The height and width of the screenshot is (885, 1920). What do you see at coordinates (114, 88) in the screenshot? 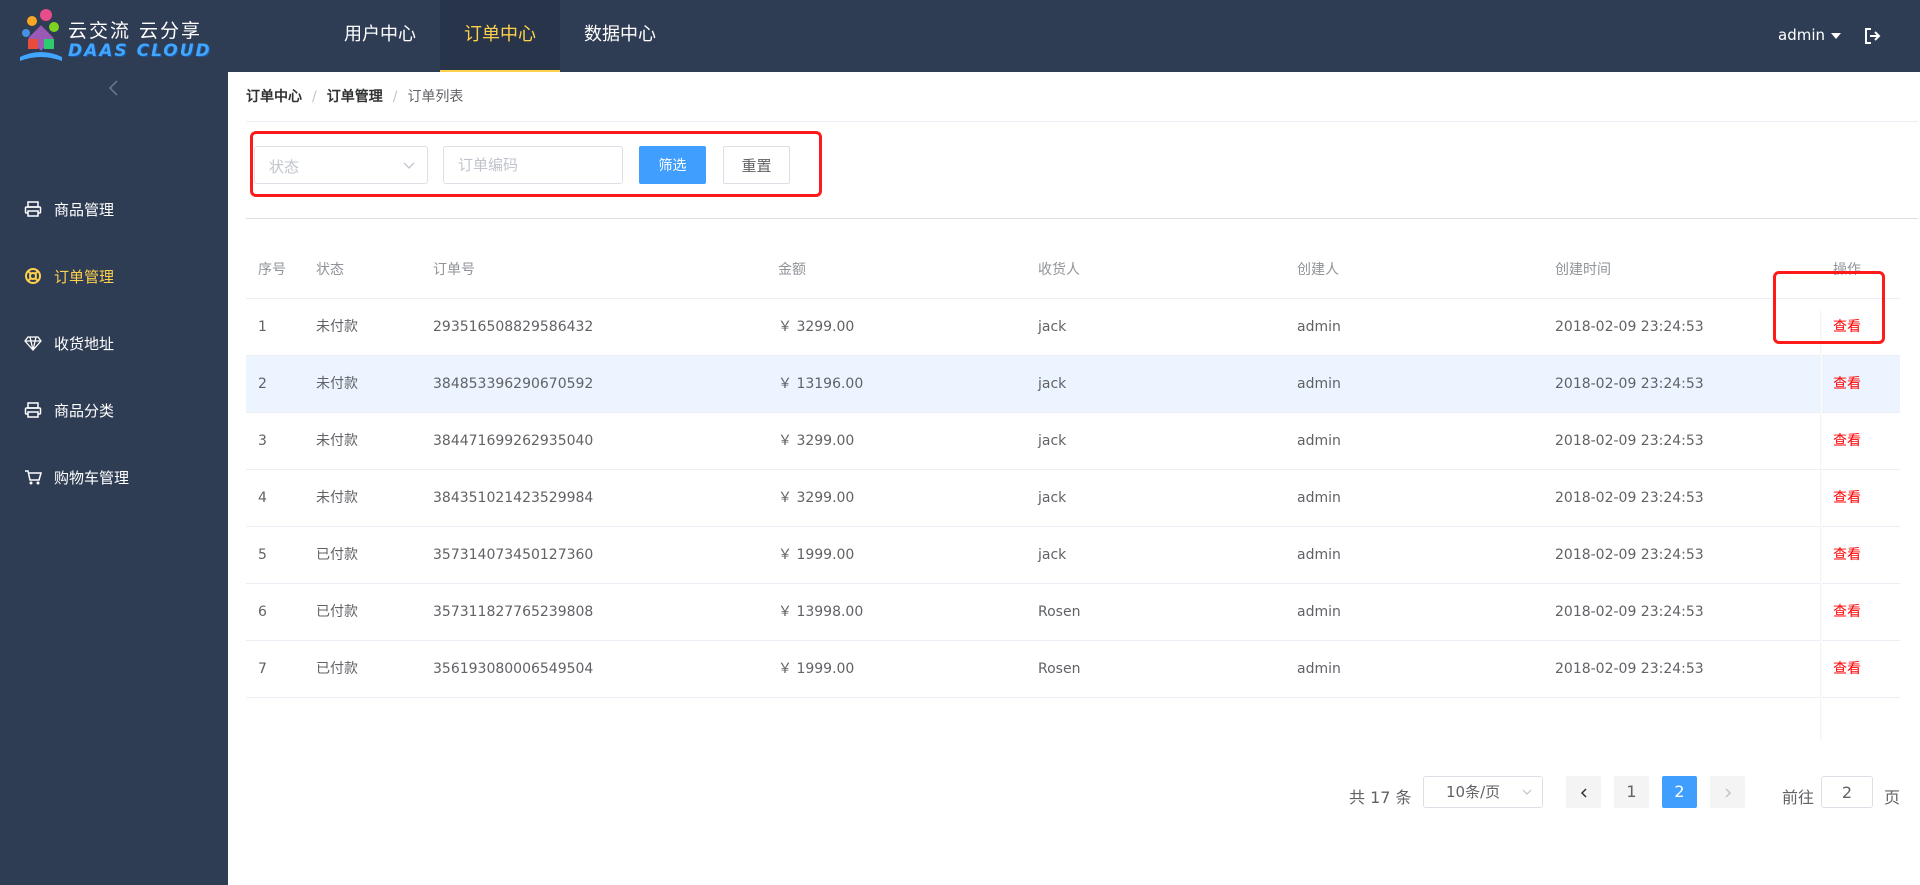
I see `collapse-sidebar-icon` at bounding box center [114, 88].